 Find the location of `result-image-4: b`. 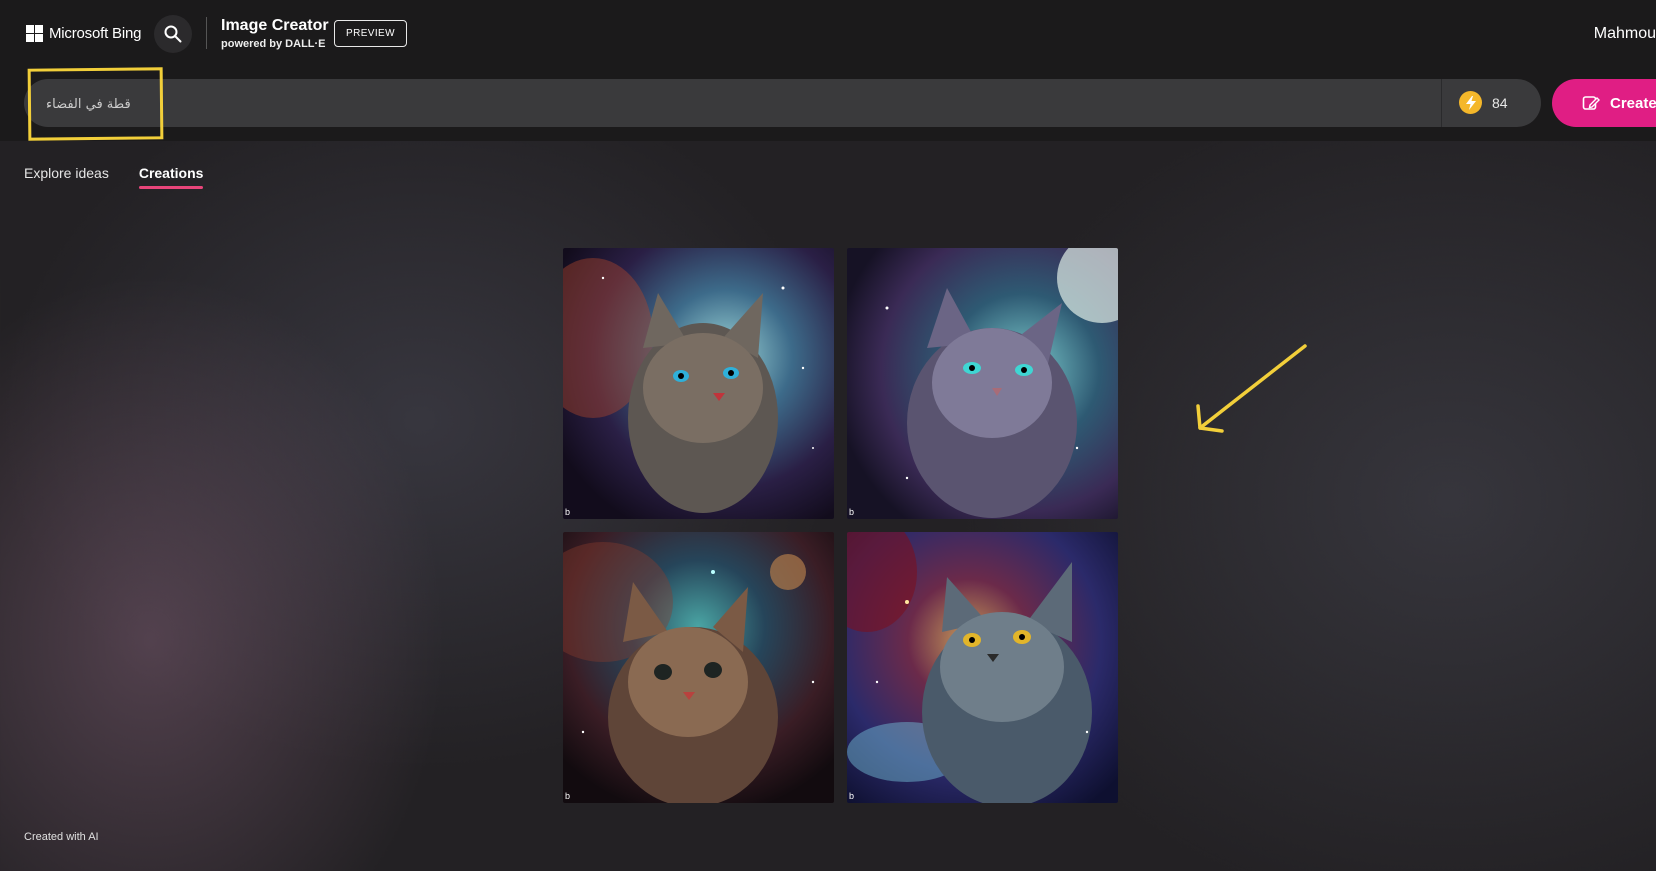

result-image-4: b is located at coordinates (982, 667).